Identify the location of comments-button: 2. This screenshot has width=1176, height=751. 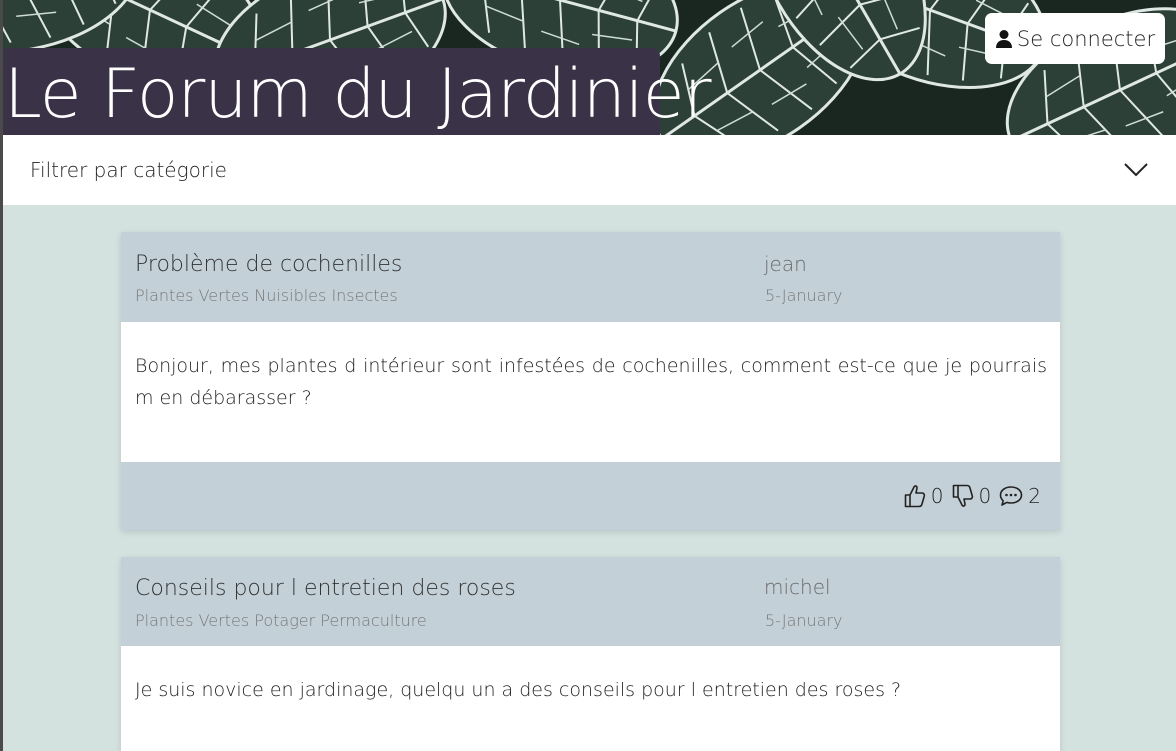
(1020, 496).